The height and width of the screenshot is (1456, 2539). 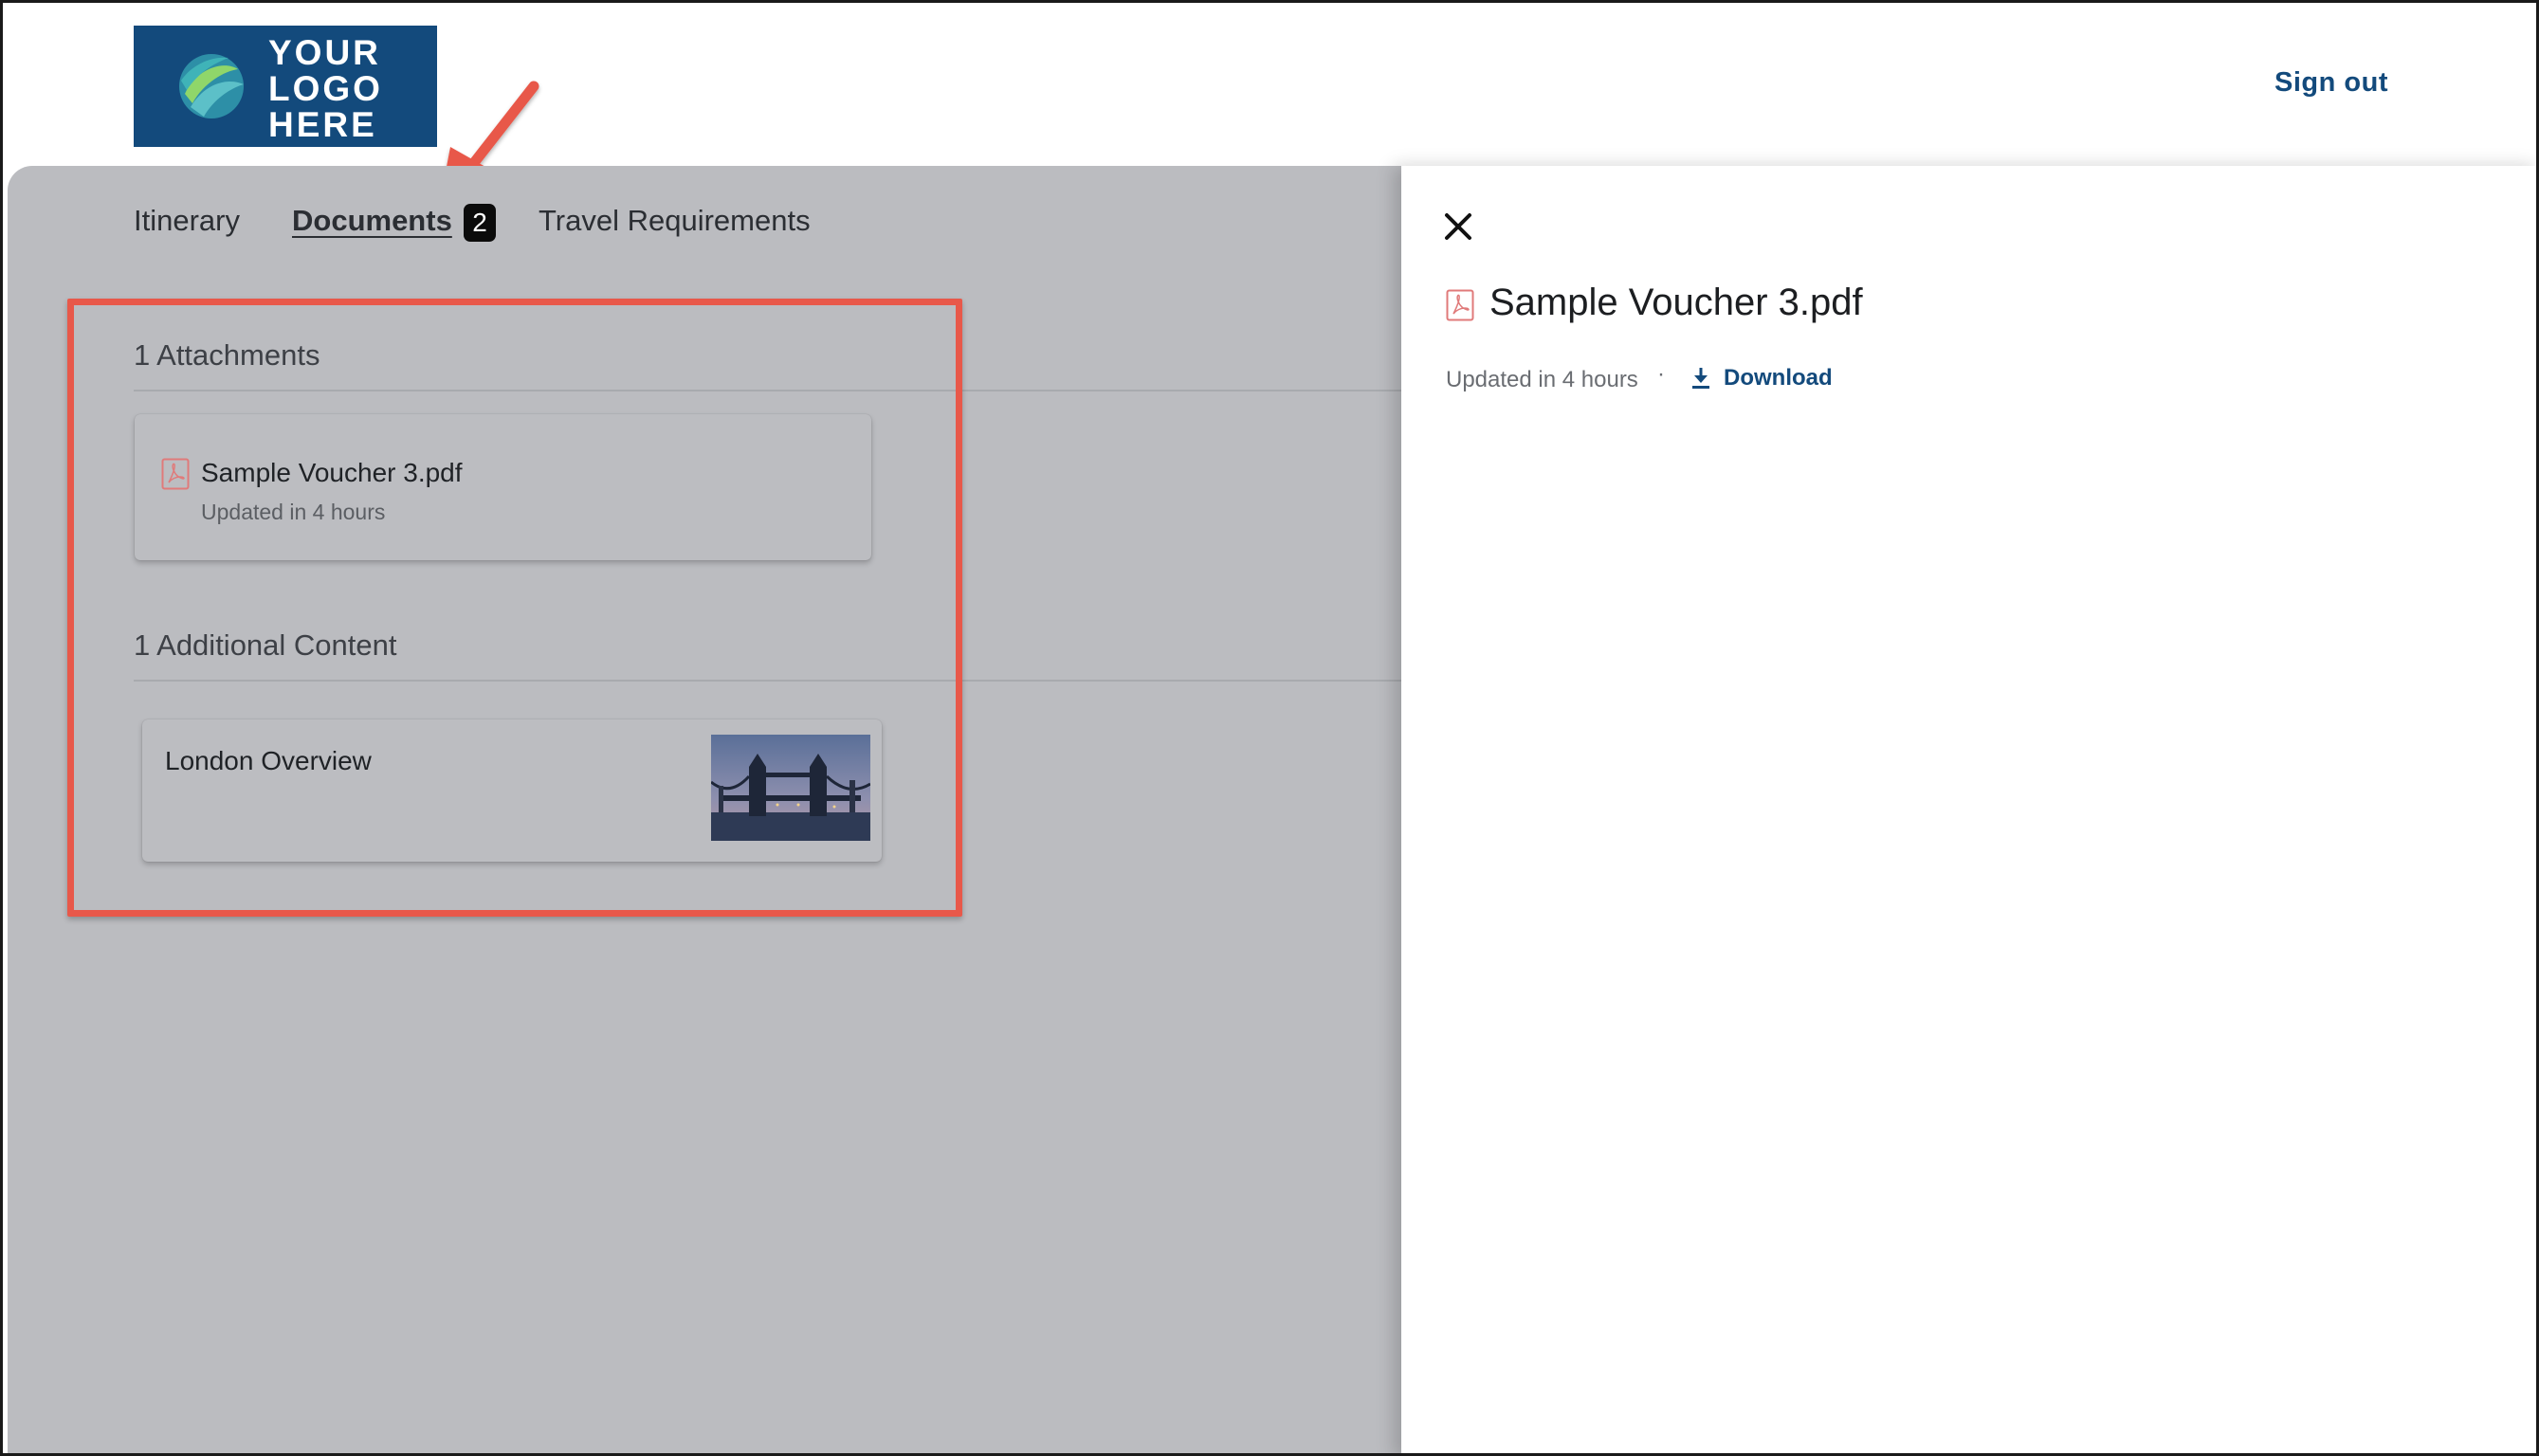 I want to click on download-icon, so click(x=1700, y=378).